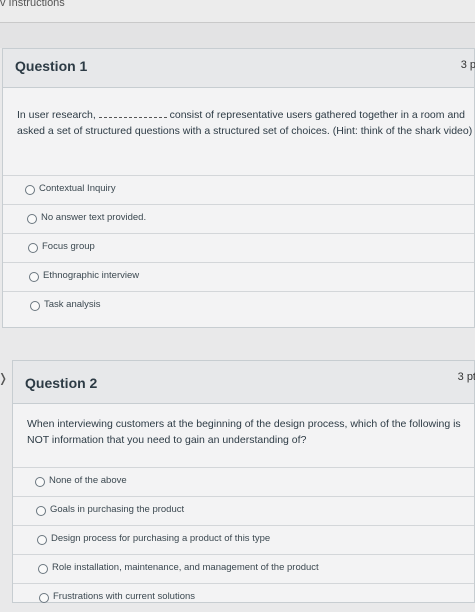 This screenshot has width=475, height=612. I want to click on answer-option: None of the above, so click(243, 481).